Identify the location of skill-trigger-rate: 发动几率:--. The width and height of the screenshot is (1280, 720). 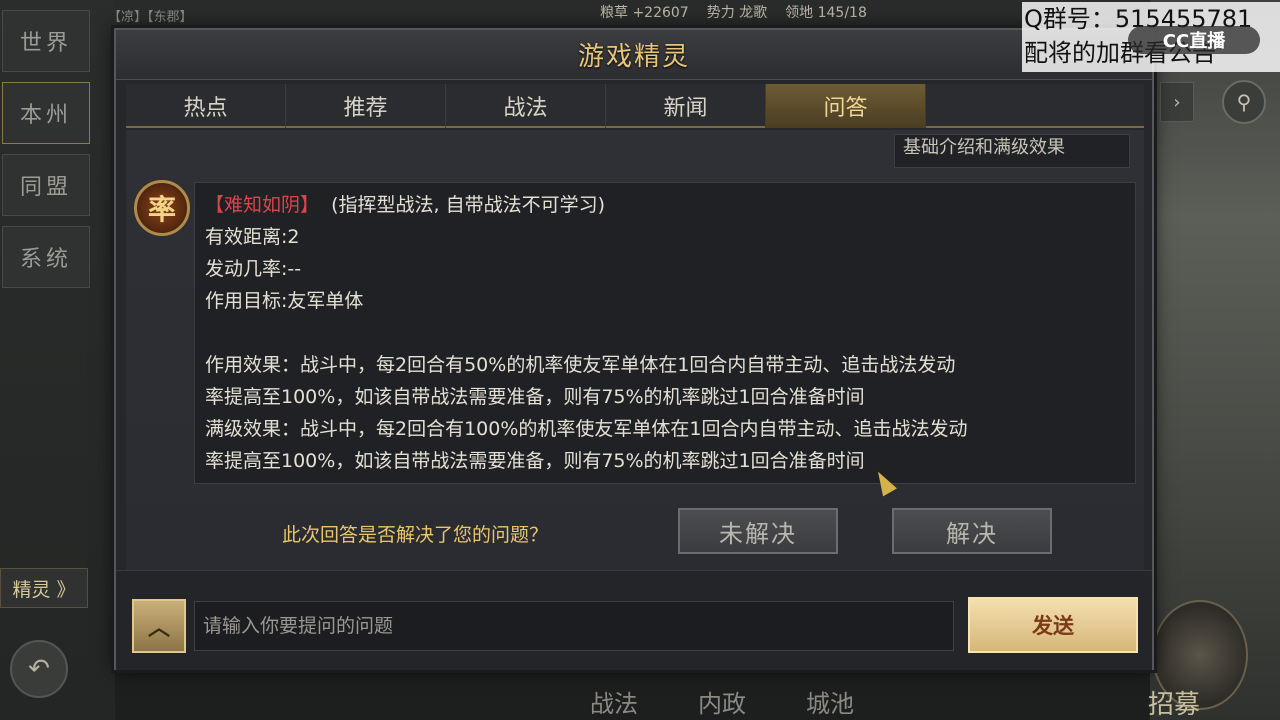
(253, 269).